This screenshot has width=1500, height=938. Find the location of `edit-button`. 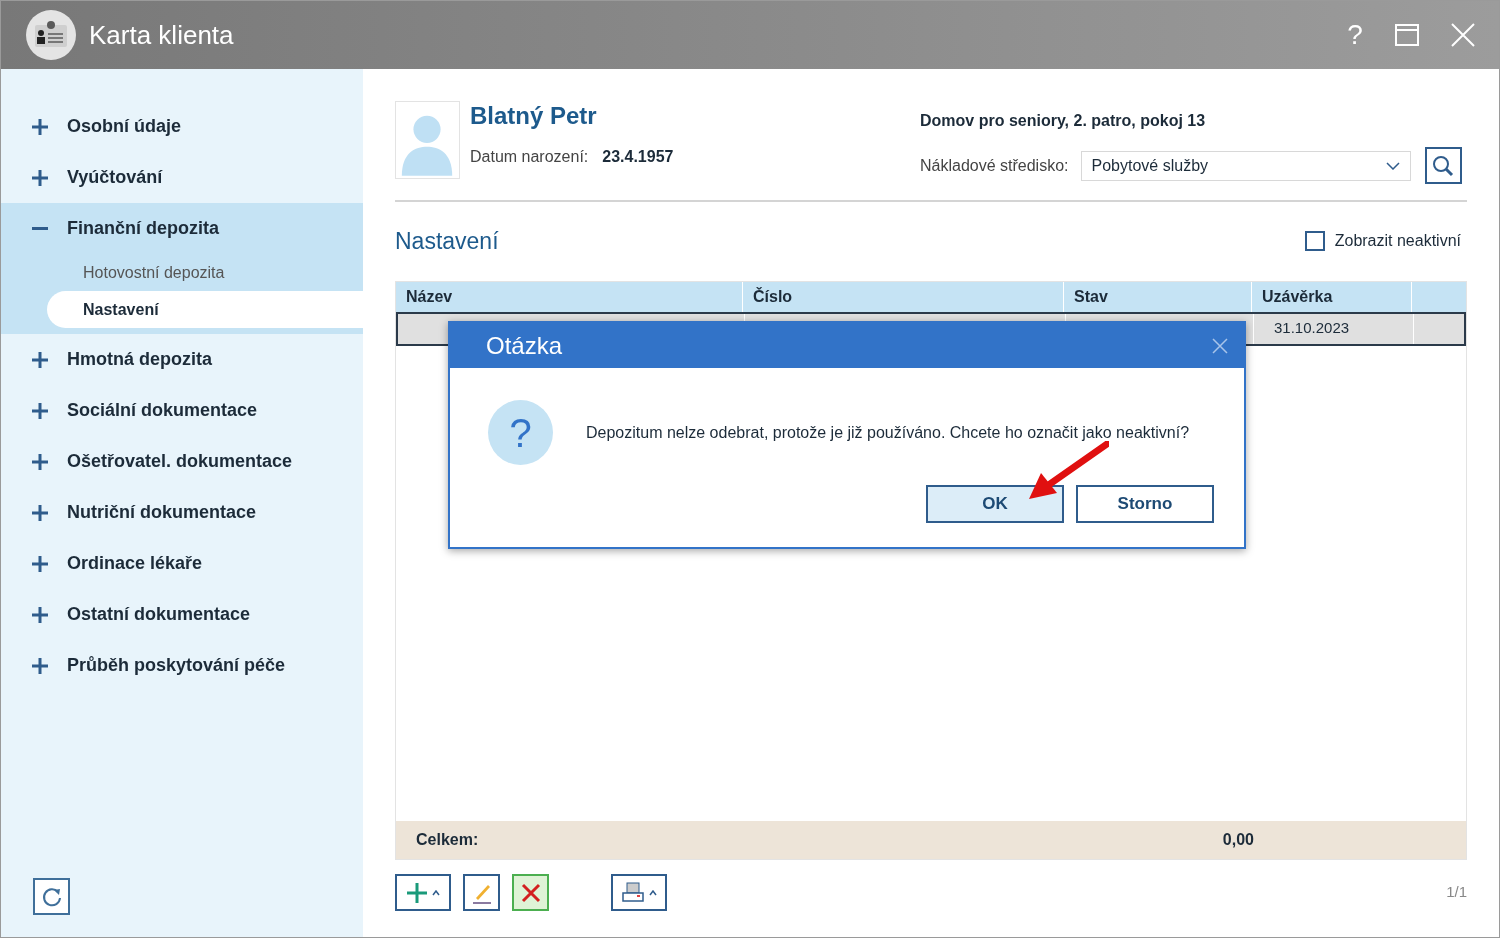

edit-button is located at coordinates (481, 892).